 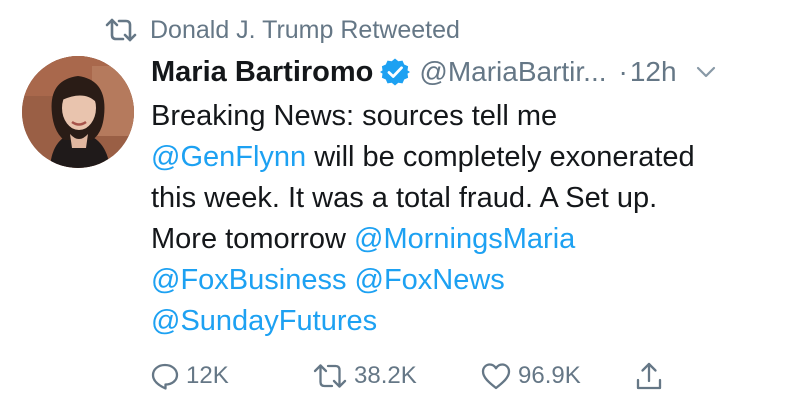 I want to click on tweet-line: @SundayFutures, so click(x=471, y=321).